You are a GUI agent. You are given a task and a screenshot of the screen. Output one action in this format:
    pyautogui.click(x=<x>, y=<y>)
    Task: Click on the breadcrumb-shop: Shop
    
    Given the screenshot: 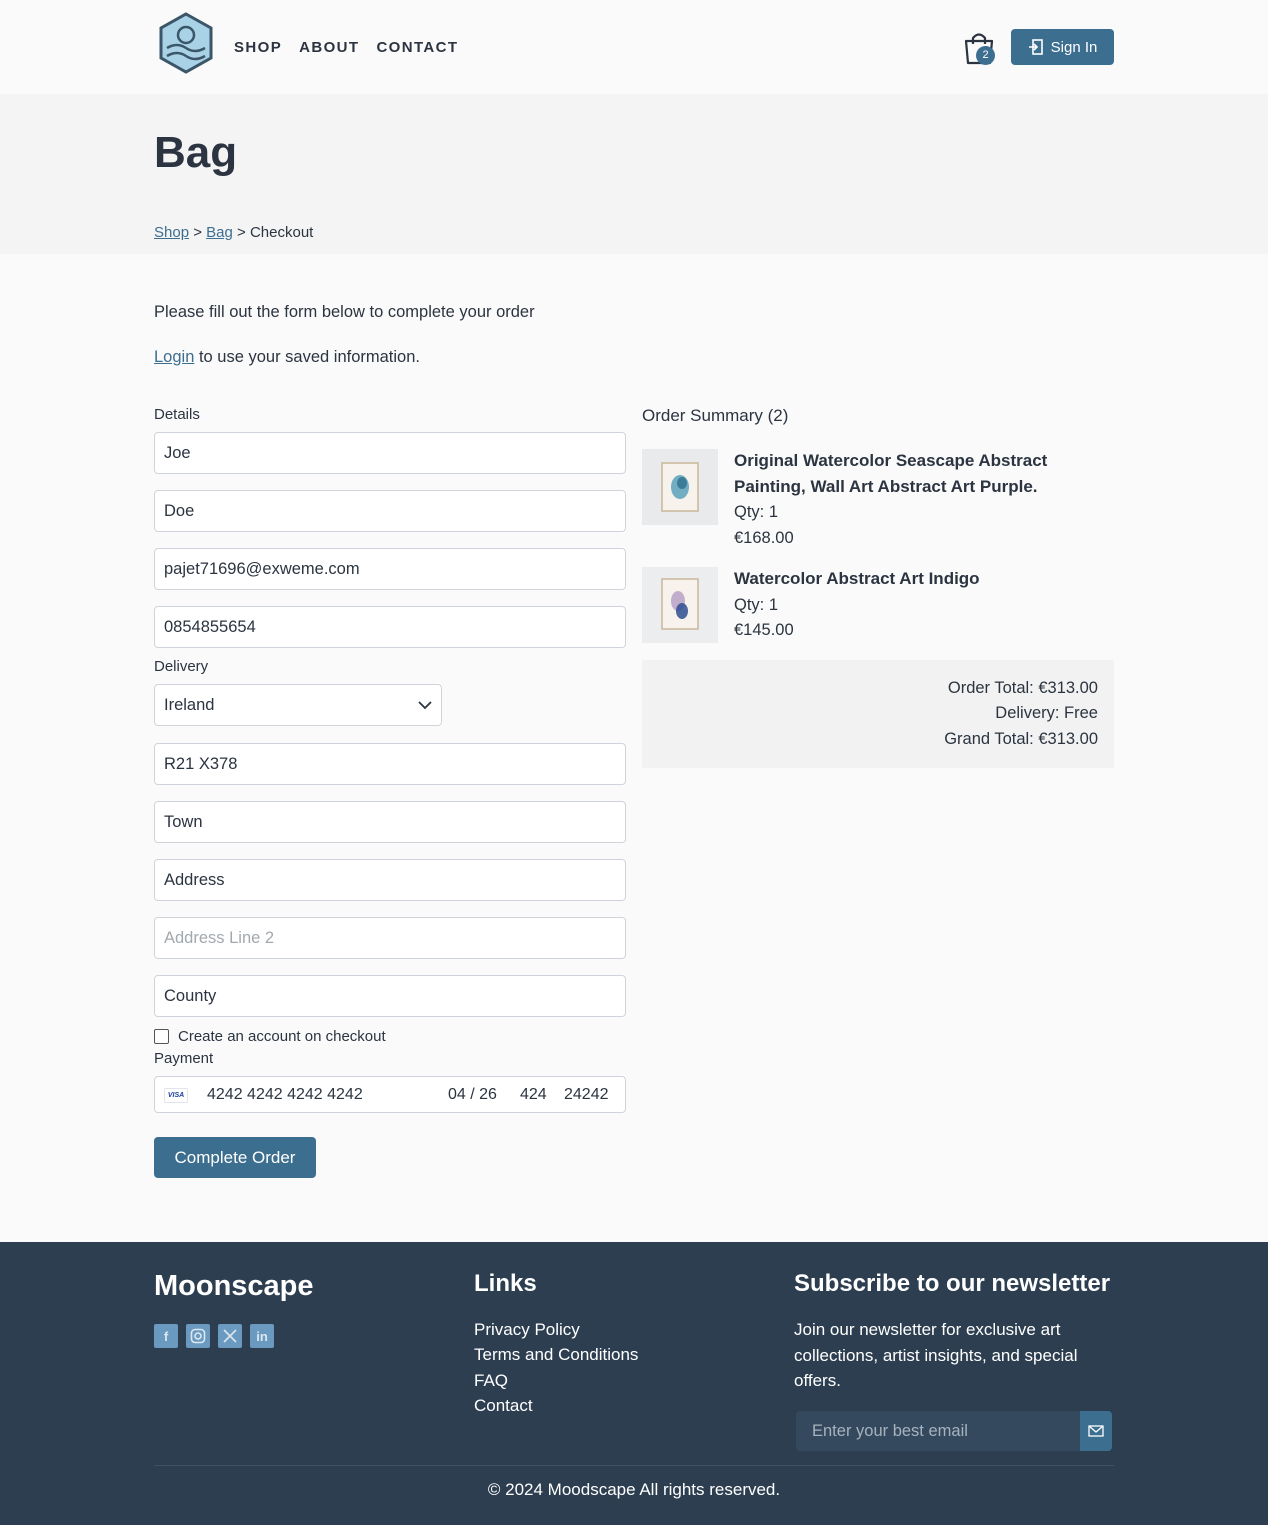 What is the action you would take?
    pyautogui.click(x=171, y=232)
    